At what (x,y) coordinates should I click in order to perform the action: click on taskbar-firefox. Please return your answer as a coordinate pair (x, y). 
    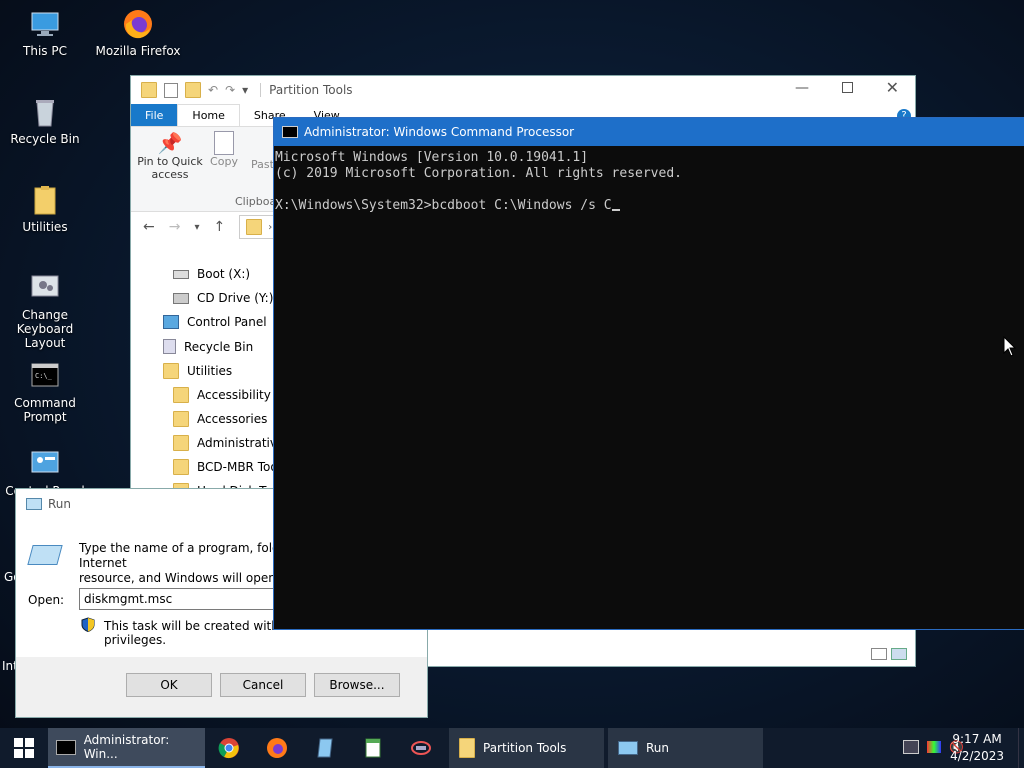
    Looking at the image, I should click on (277, 748).